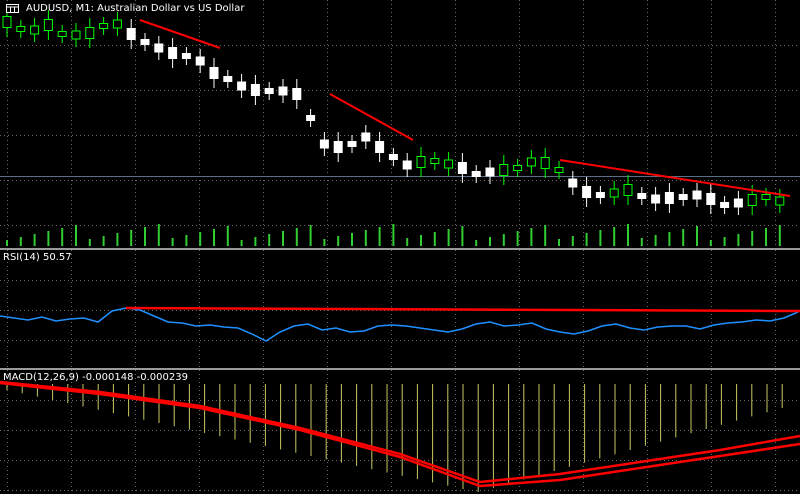  Describe the element at coordinates (462, 309) in the screenshot. I see `rsi-trendline` at that location.